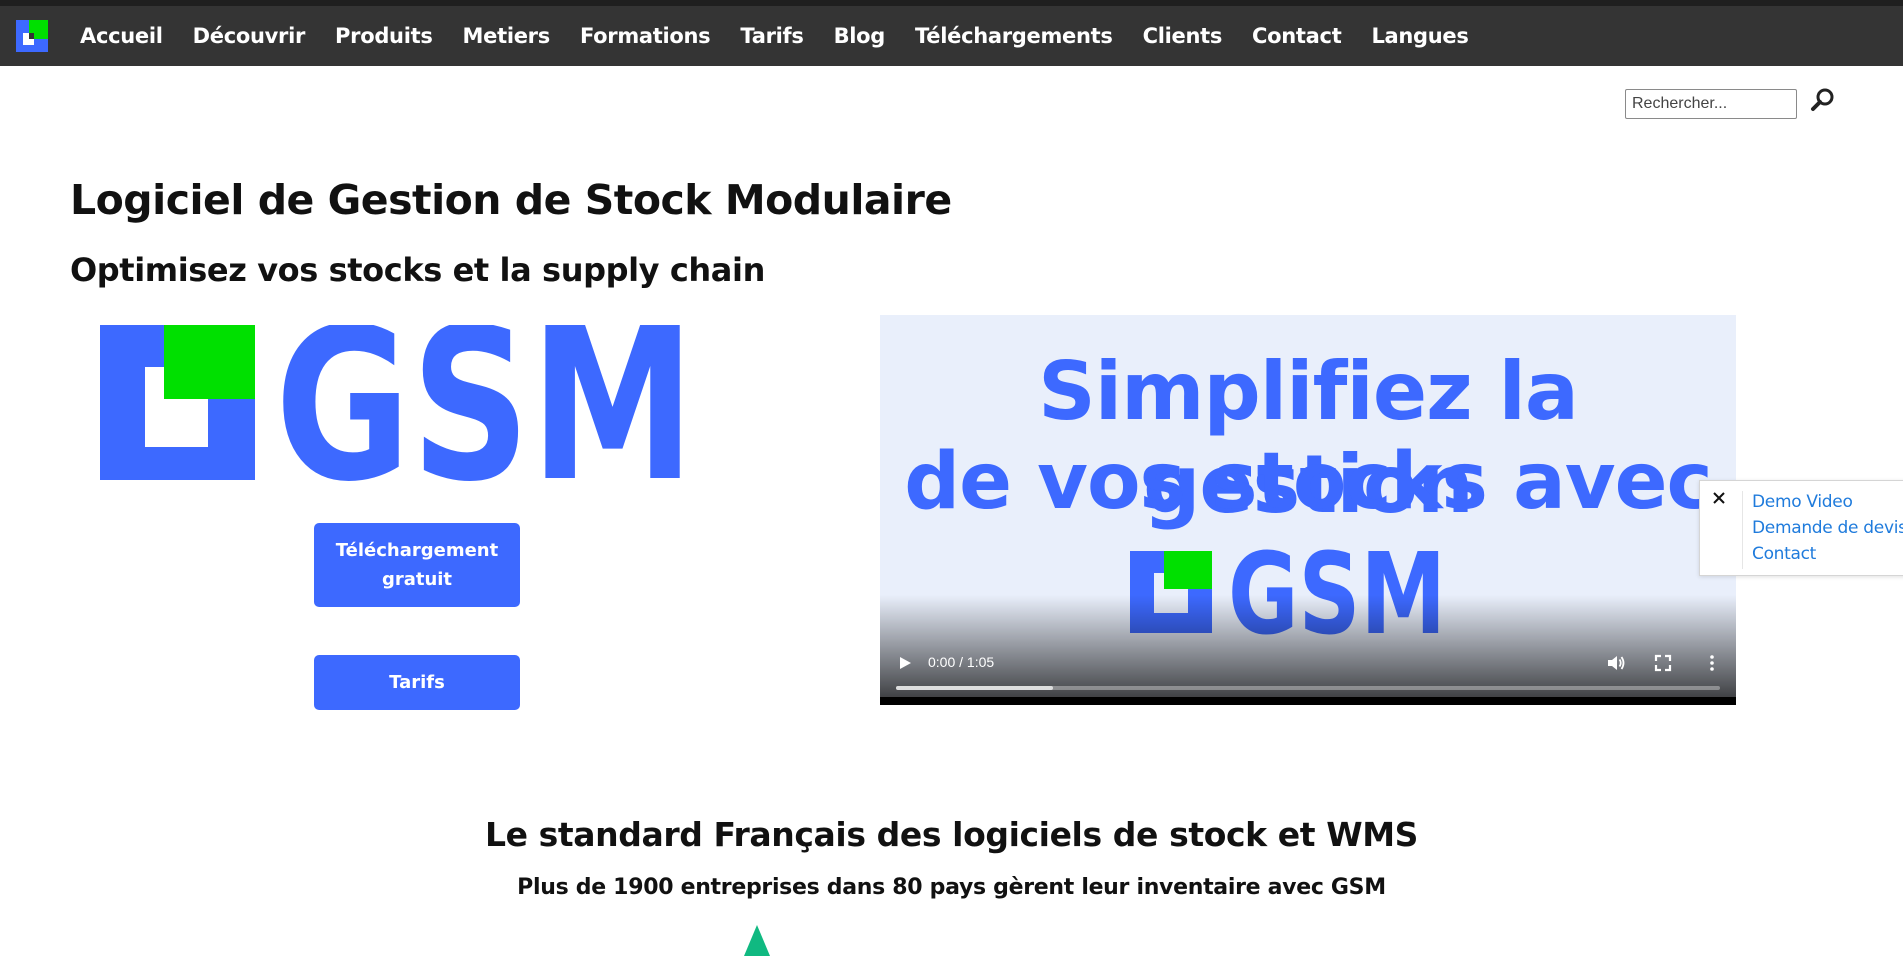  Describe the element at coordinates (1827, 528) in the screenshot. I see `panel-link-quote-request: Demande de devis` at that location.